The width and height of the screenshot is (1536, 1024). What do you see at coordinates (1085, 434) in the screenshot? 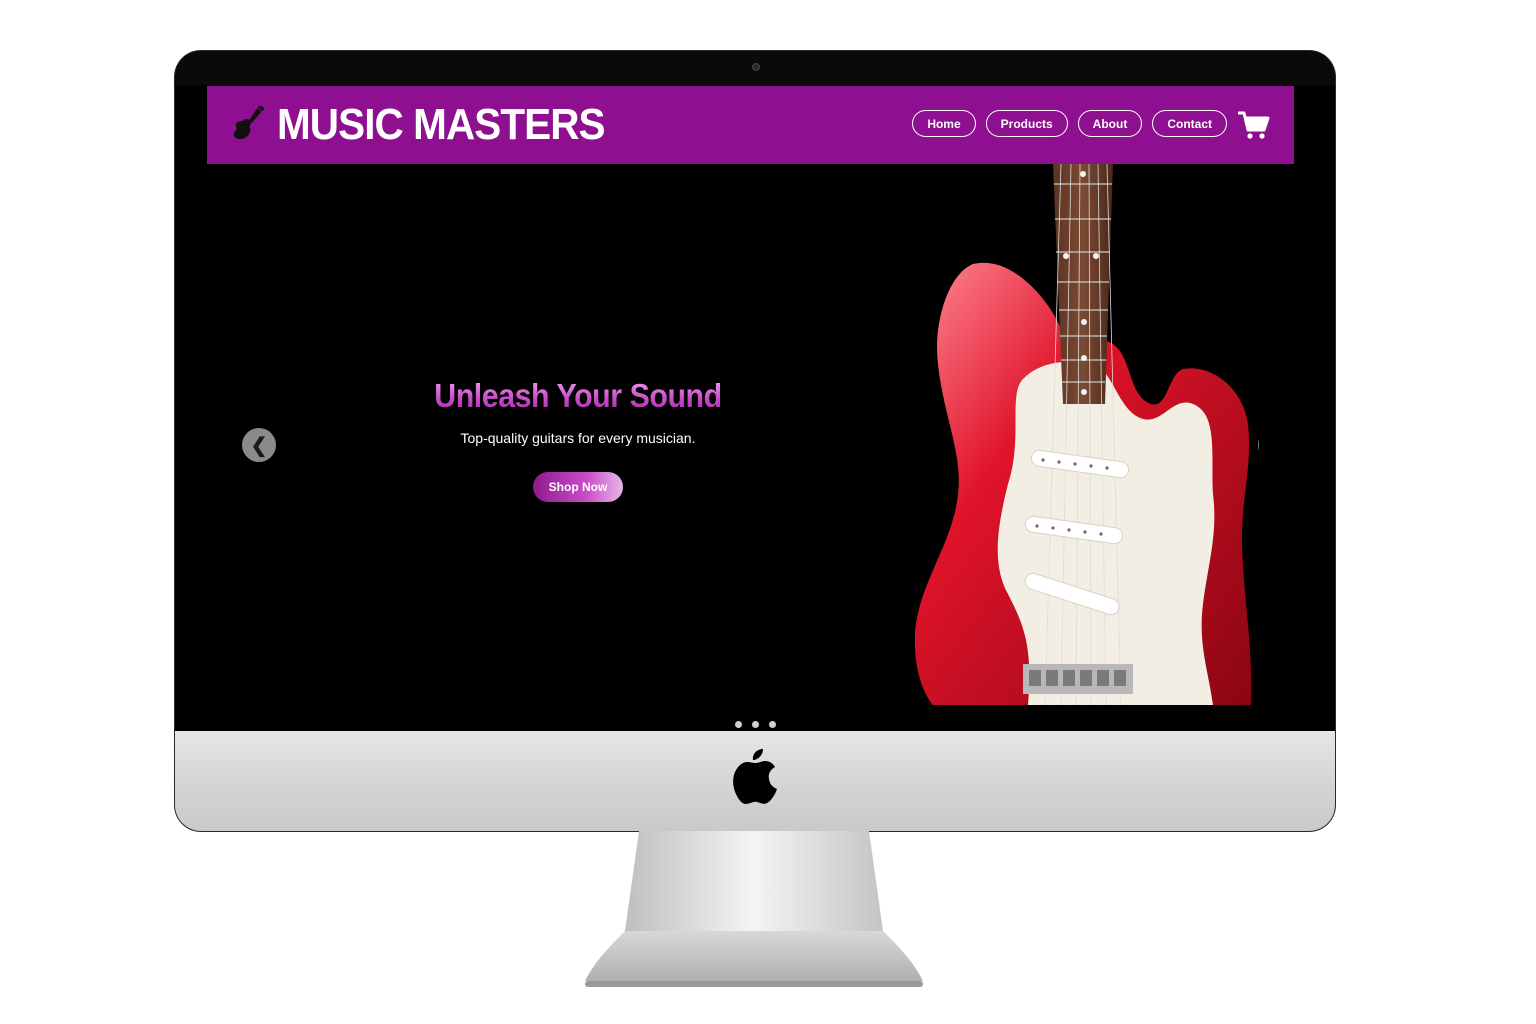
I see `electric-guitar-photo` at bounding box center [1085, 434].